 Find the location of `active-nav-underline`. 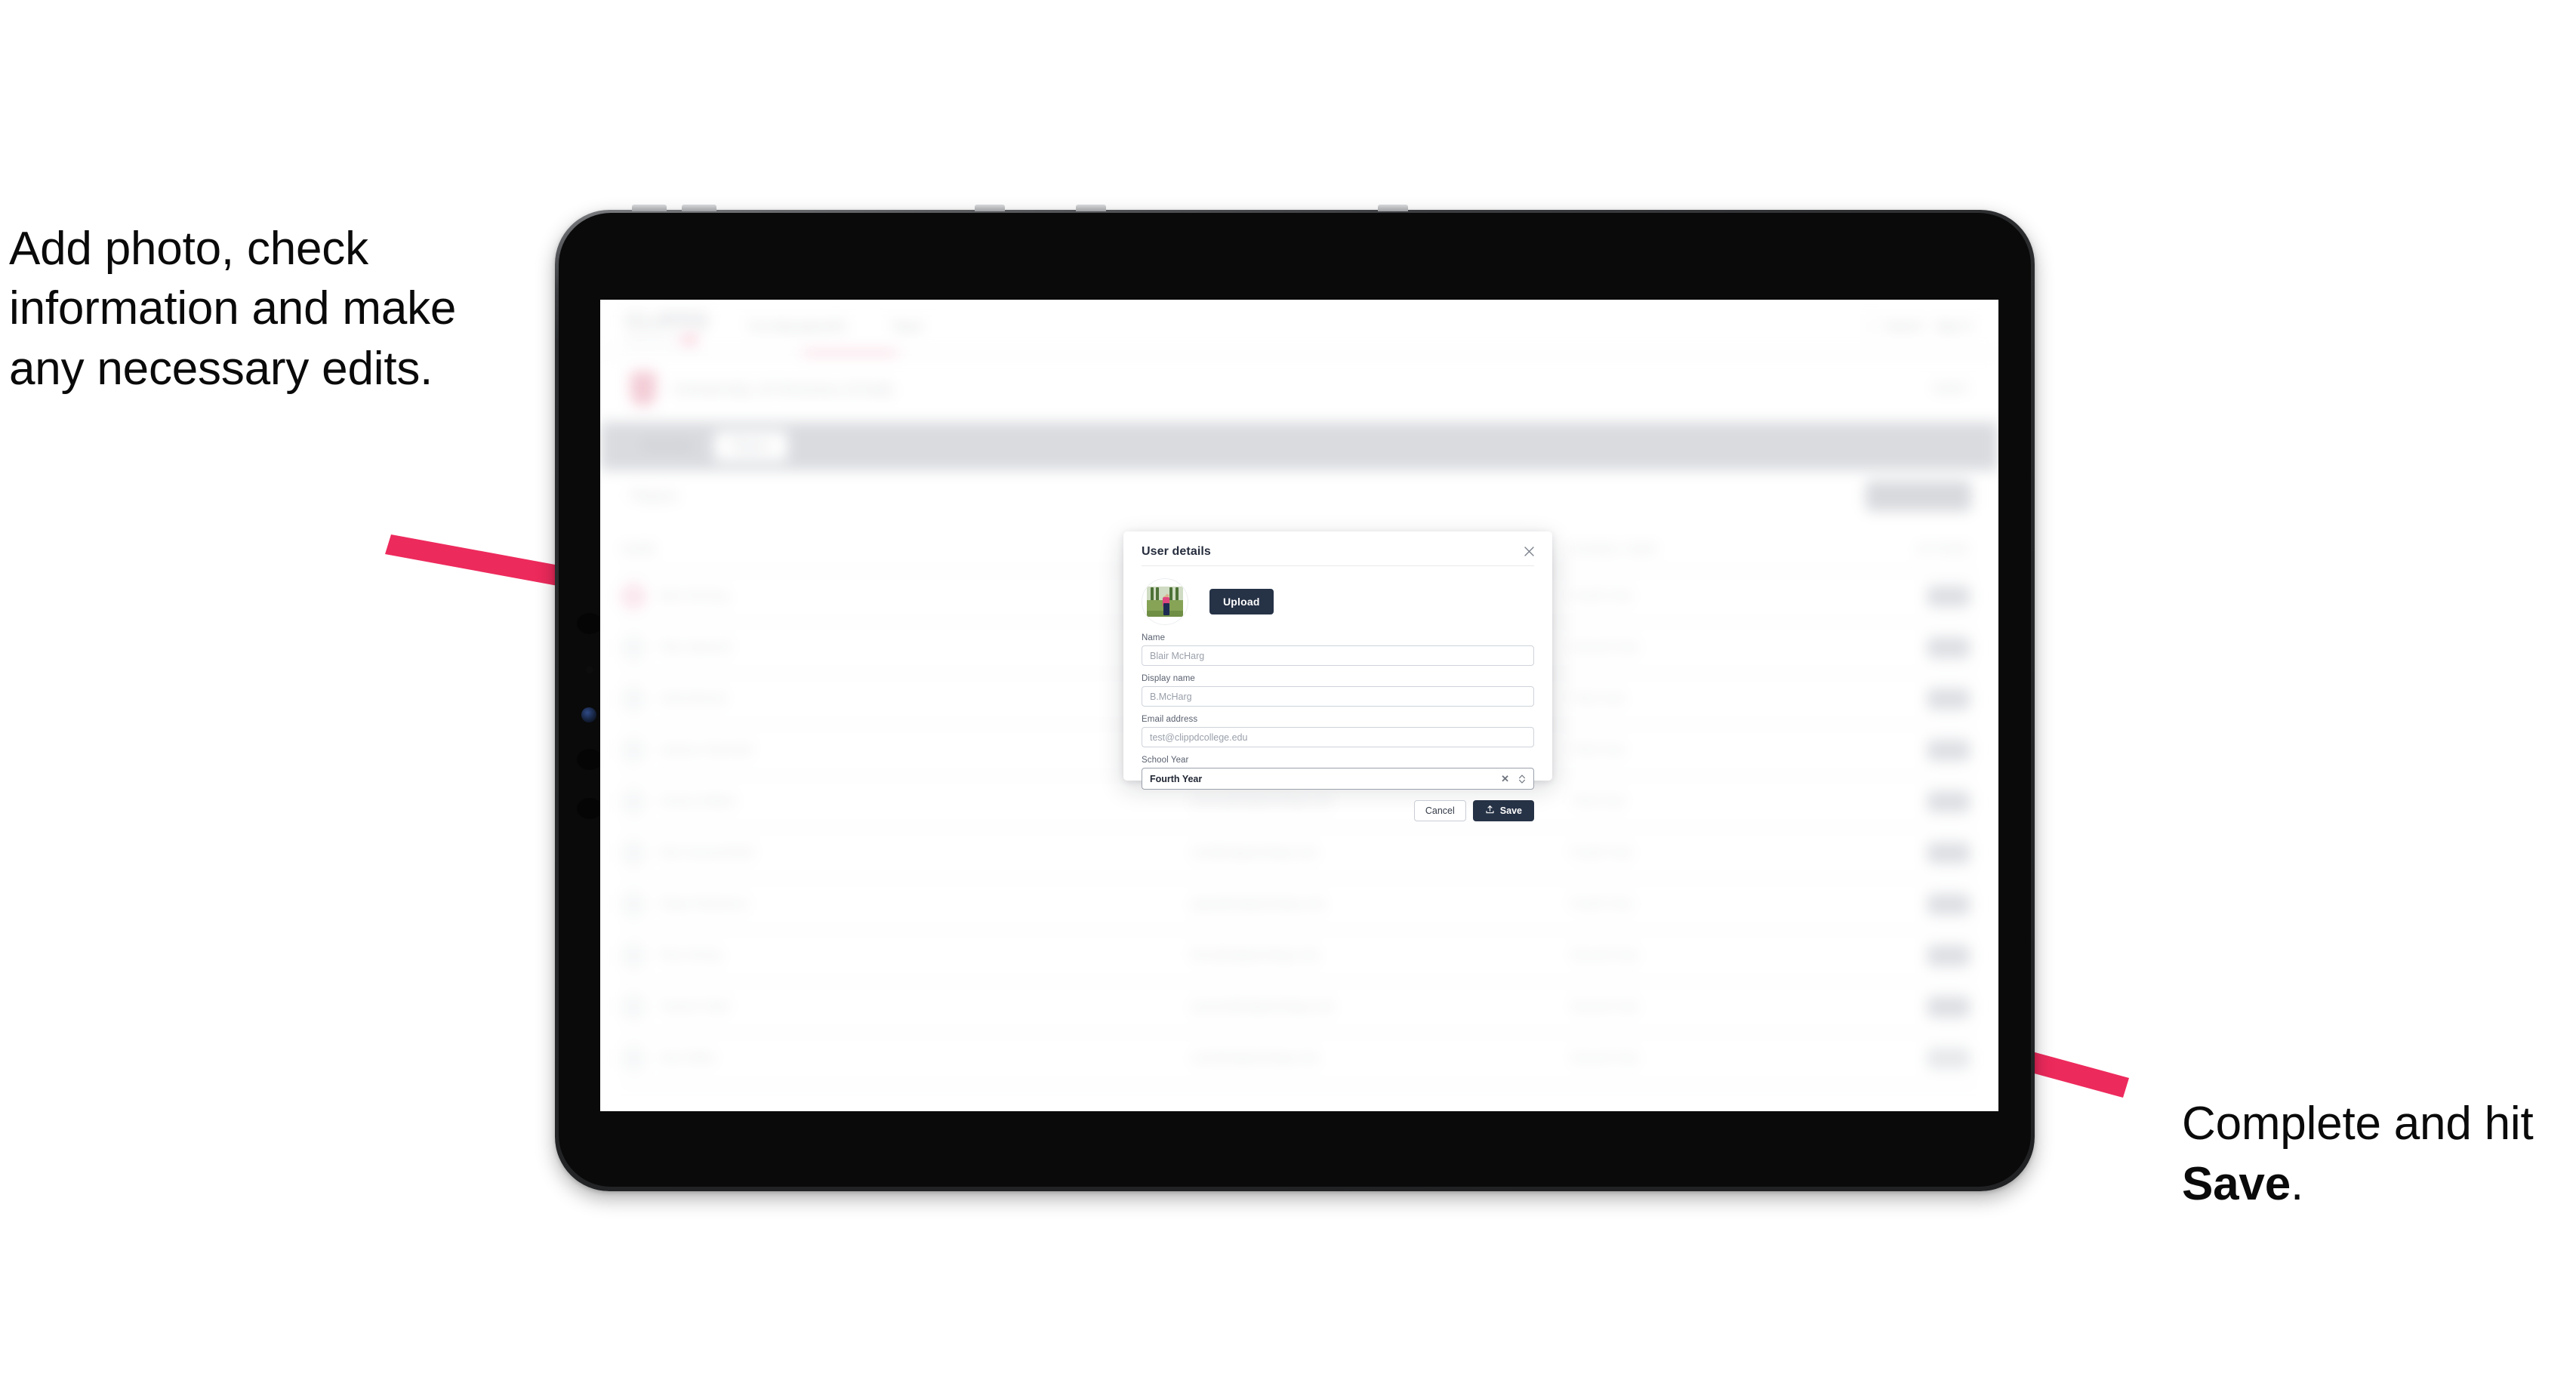

active-nav-underline is located at coordinates (850, 352).